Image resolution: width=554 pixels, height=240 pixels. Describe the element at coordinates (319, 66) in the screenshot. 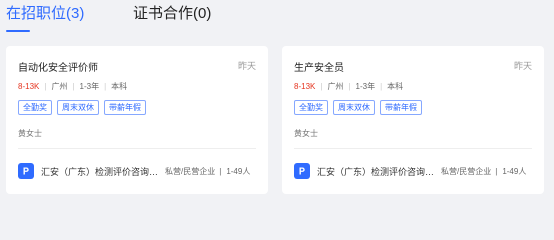

I see `job-title: 生产安全员` at that location.